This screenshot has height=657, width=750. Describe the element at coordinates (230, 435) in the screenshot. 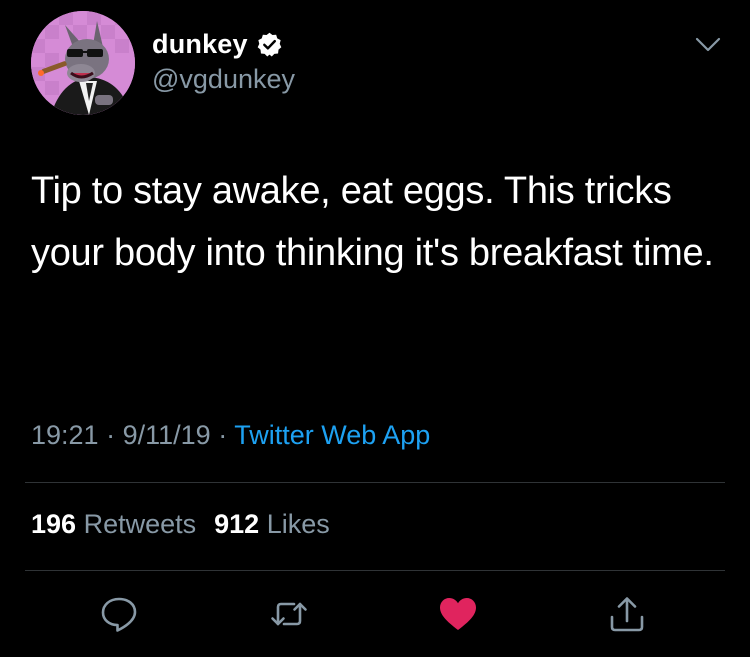

I see `tweet-metadata: 19:21 · 9/11/19 · Twitter Web App` at that location.